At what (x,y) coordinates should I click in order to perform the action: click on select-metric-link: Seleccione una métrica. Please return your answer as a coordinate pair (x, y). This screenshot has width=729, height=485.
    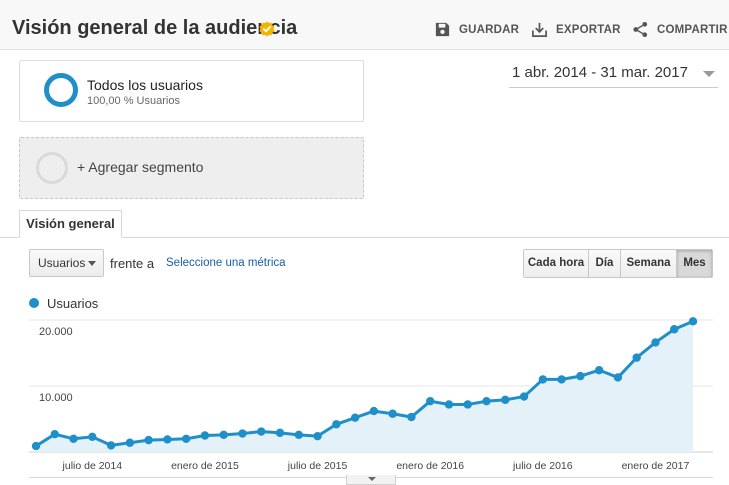
    Looking at the image, I should click on (226, 263).